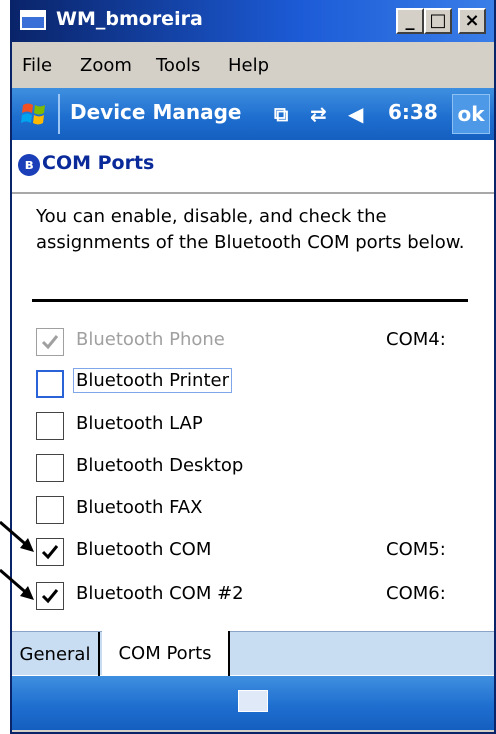  Describe the element at coordinates (355, 114) in the screenshot. I see `volume-icon: ◀︎` at that location.